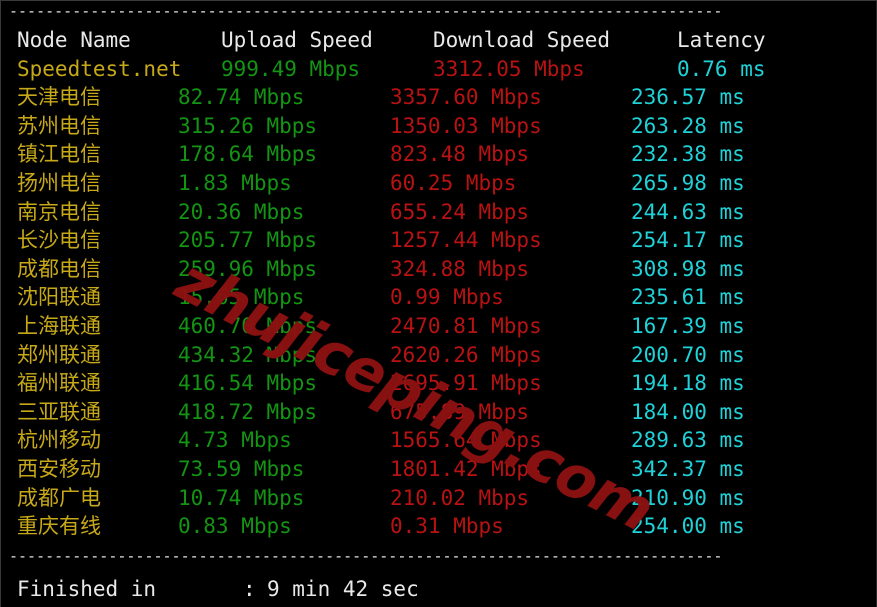 The height and width of the screenshot is (607, 877). What do you see at coordinates (466, 125) in the screenshot?
I see `cell-download-speed: 1350.03 Mbps` at bounding box center [466, 125].